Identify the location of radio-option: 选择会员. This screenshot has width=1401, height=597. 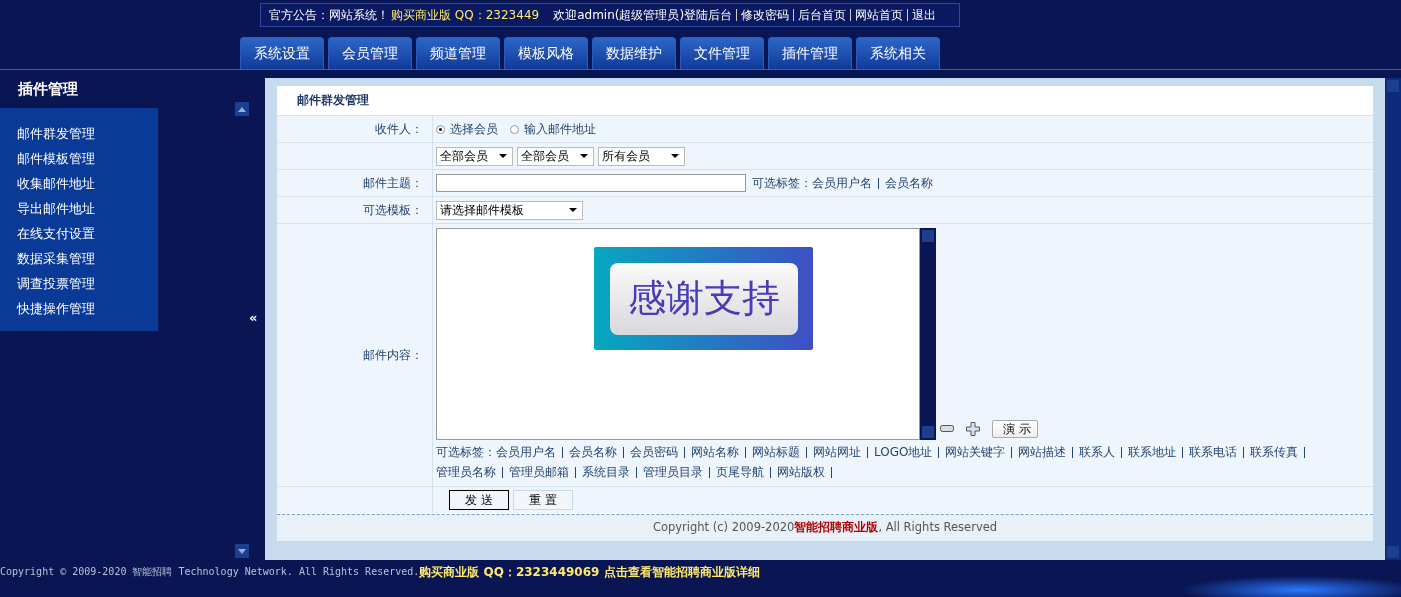
(467, 129).